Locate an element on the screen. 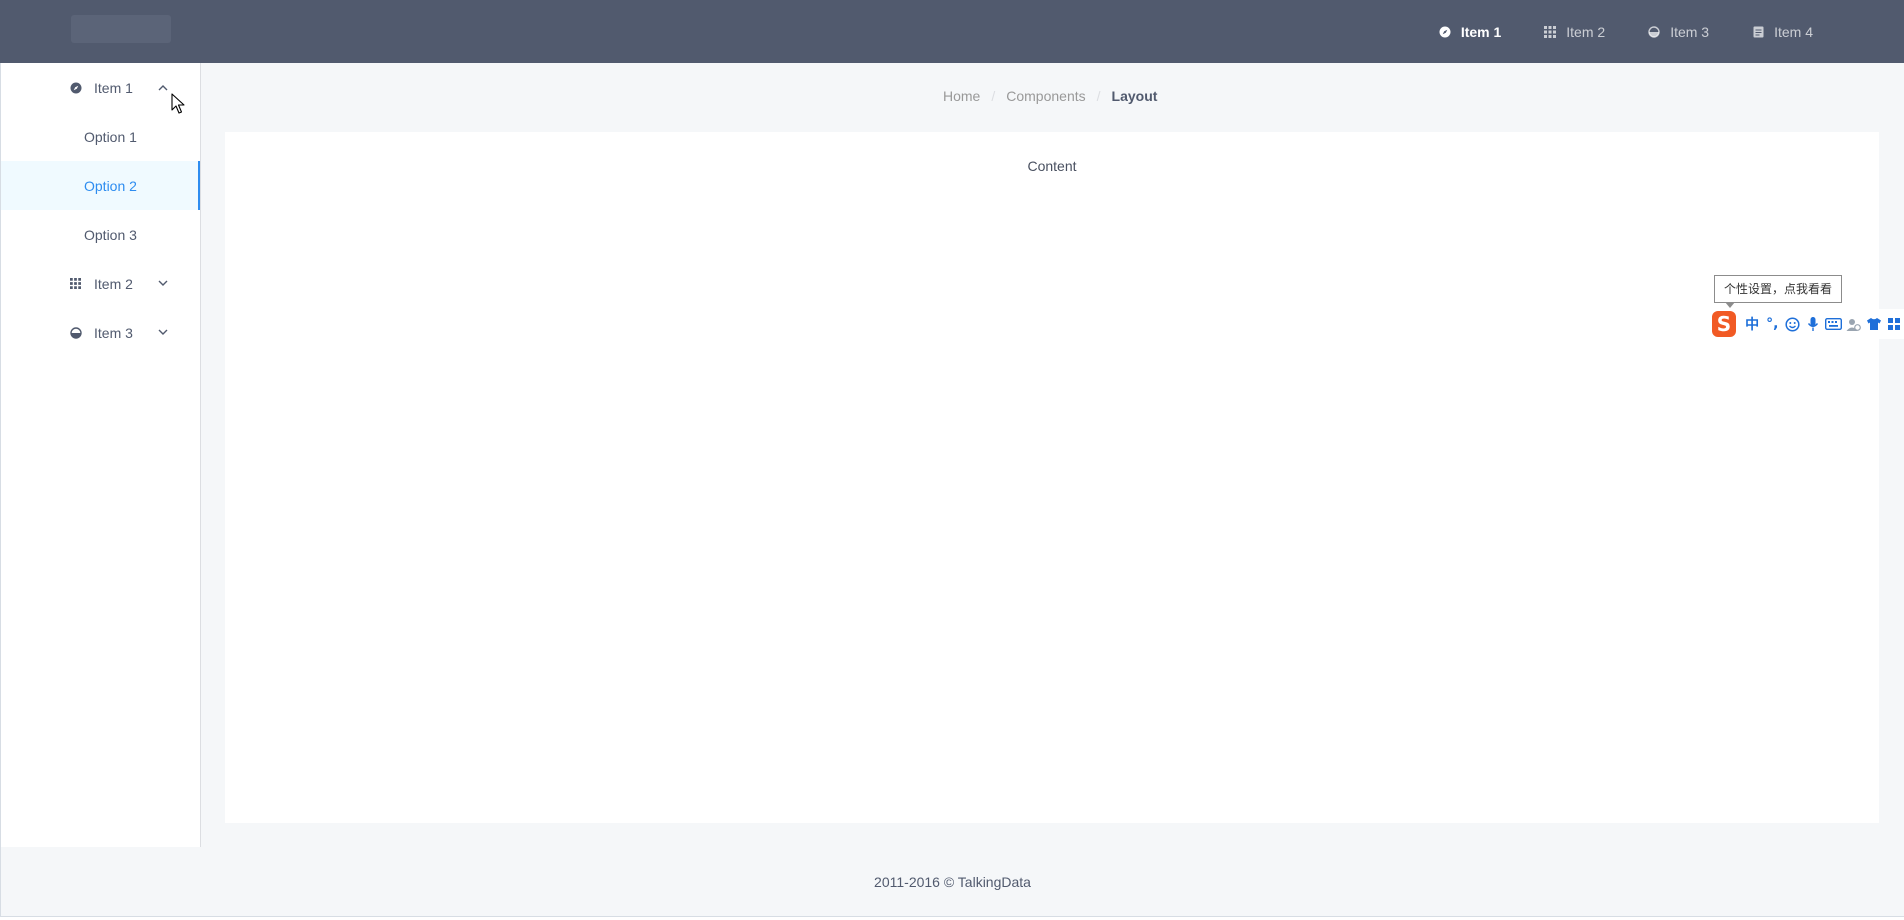  sidebar-menu: Item 1 Option 1 Option 2 Option 3 Item 2 is located at coordinates (101, 455).